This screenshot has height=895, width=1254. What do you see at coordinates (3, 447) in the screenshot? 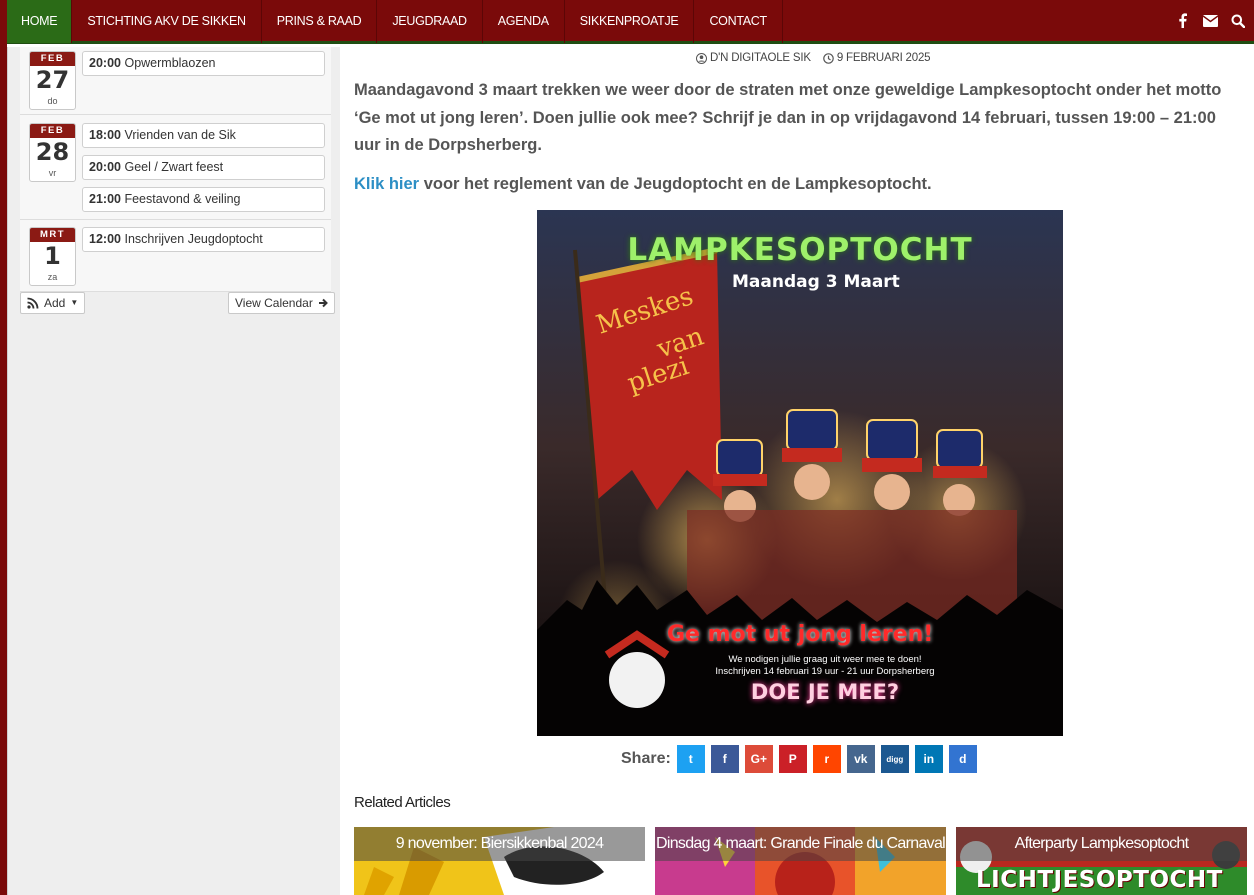
I see `left-border-stripe` at bounding box center [3, 447].